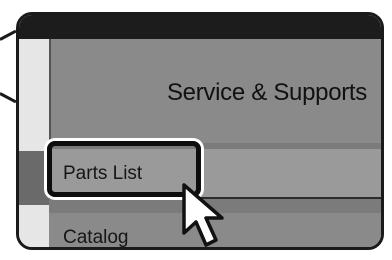 The image size is (392, 260). I want to click on top-bar, so click(200, 27).